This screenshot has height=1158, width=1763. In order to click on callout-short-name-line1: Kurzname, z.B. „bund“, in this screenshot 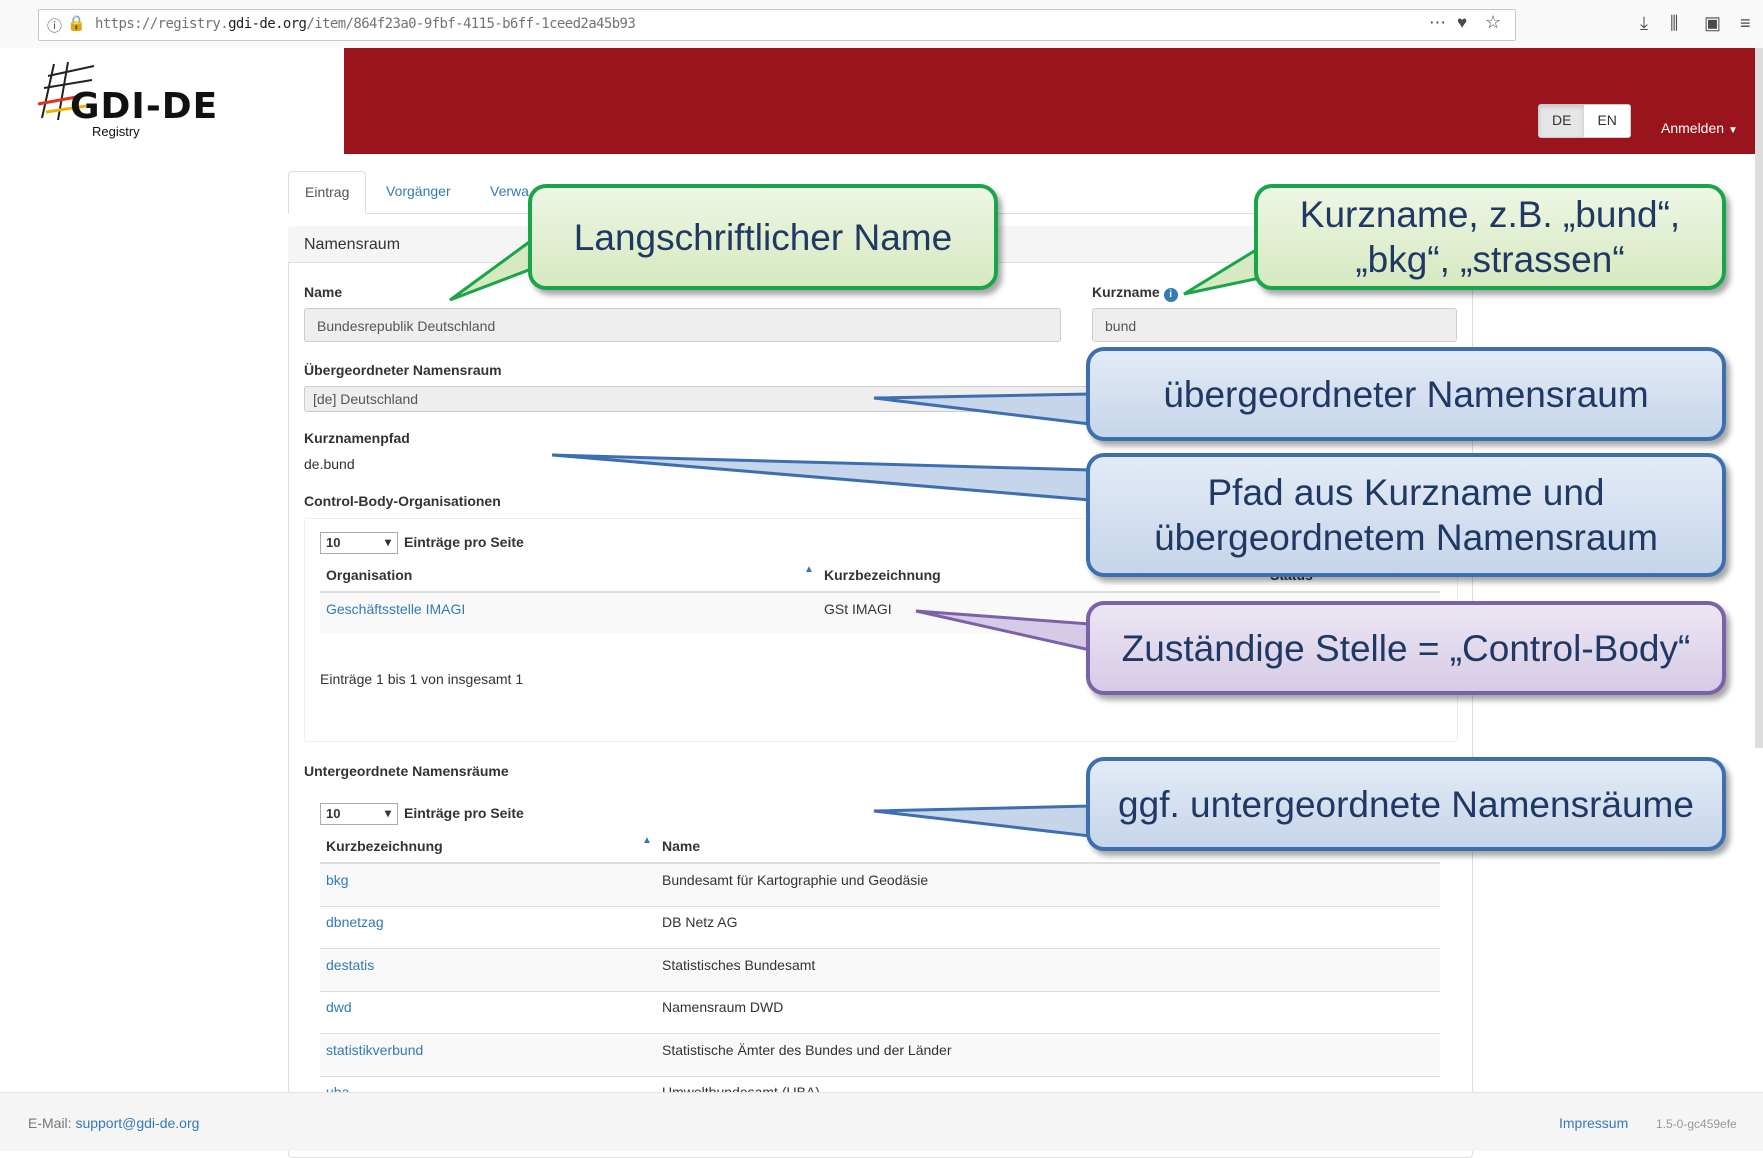, I will do `click(1490, 214)`.